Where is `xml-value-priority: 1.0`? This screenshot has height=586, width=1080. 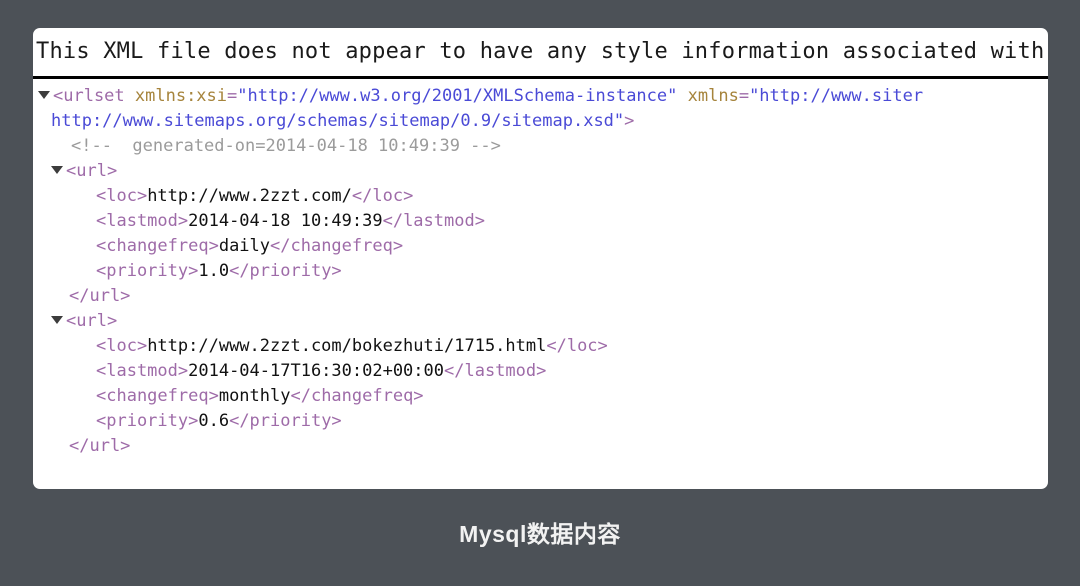 xml-value-priority: 1.0 is located at coordinates (214, 271).